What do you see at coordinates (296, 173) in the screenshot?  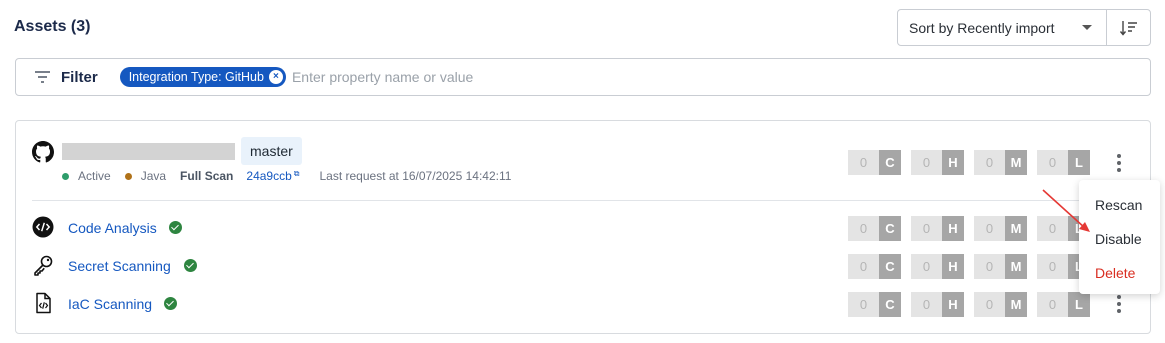 I see `external-link-icon: ⧉` at bounding box center [296, 173].